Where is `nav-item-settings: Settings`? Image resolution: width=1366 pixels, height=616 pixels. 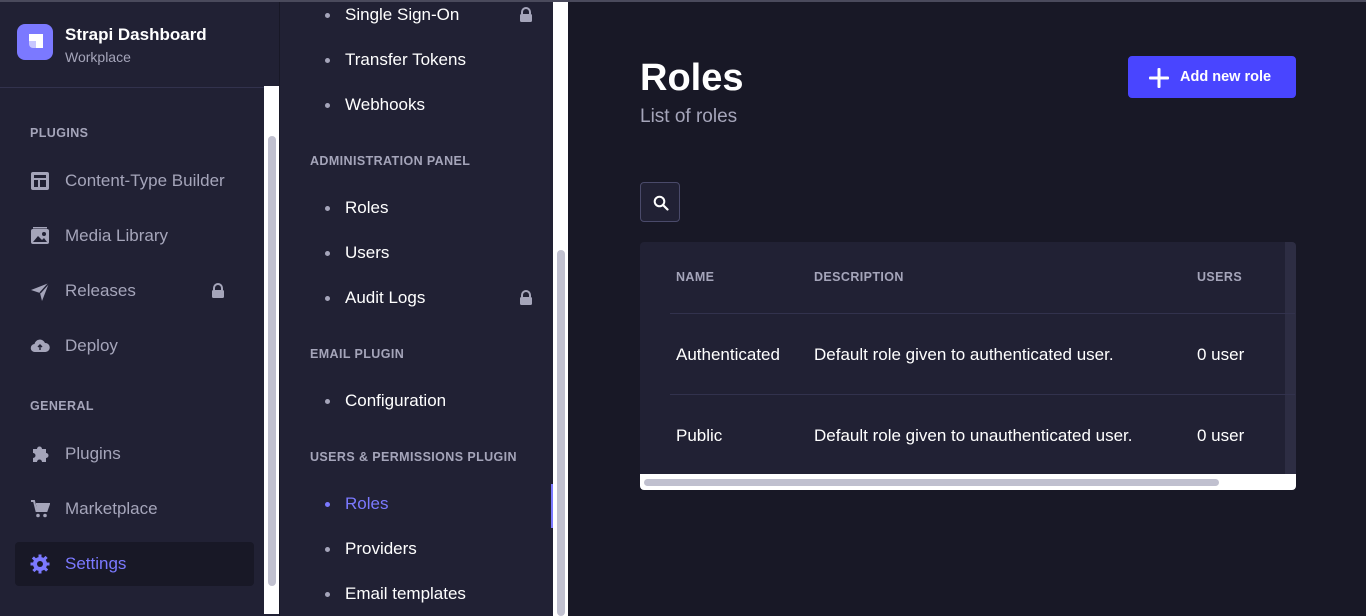 nav-item-settings: Settings is located at coordinates (134, 564).